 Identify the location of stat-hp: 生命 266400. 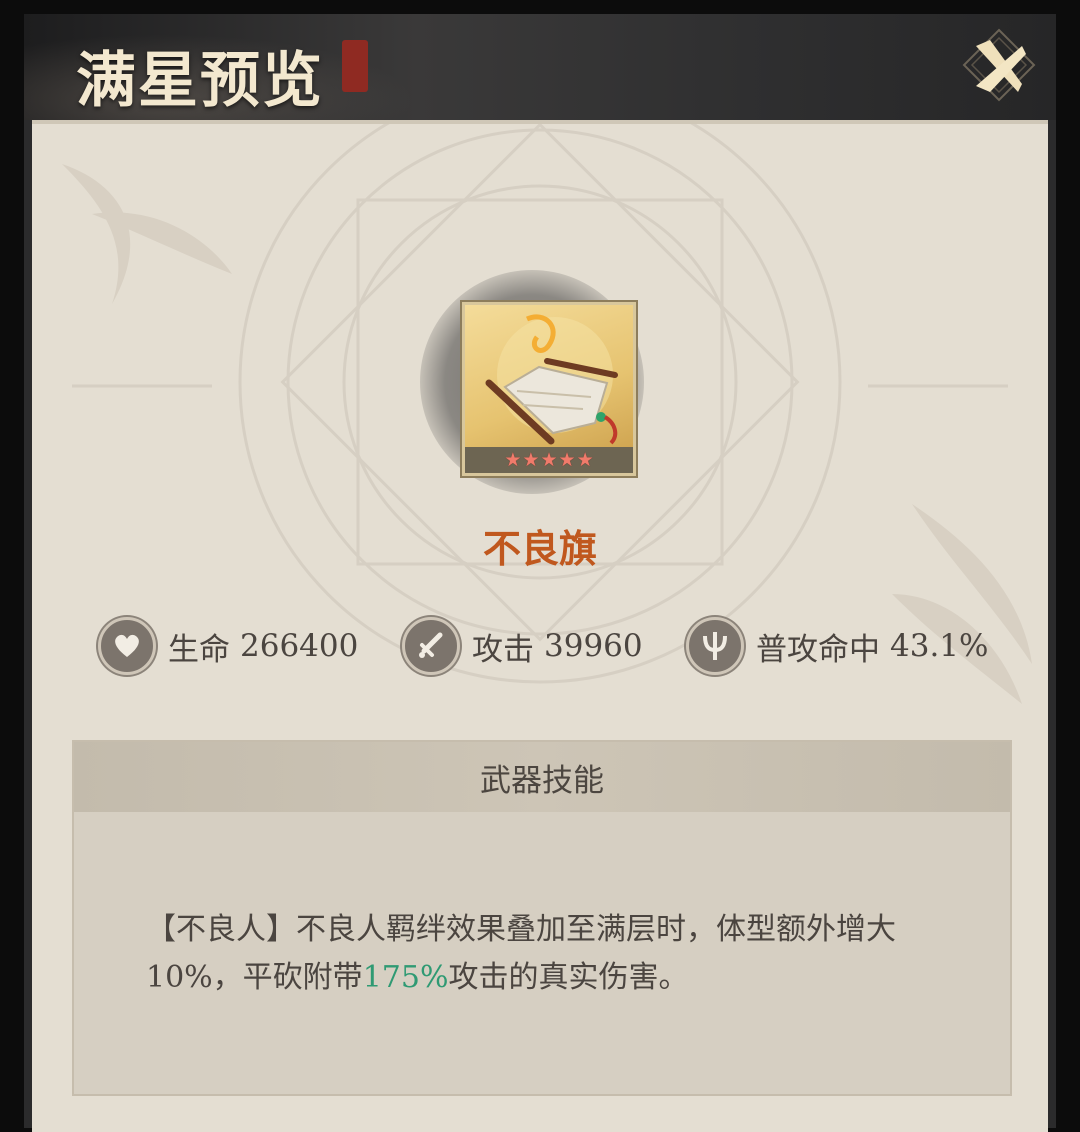
(228, 646).